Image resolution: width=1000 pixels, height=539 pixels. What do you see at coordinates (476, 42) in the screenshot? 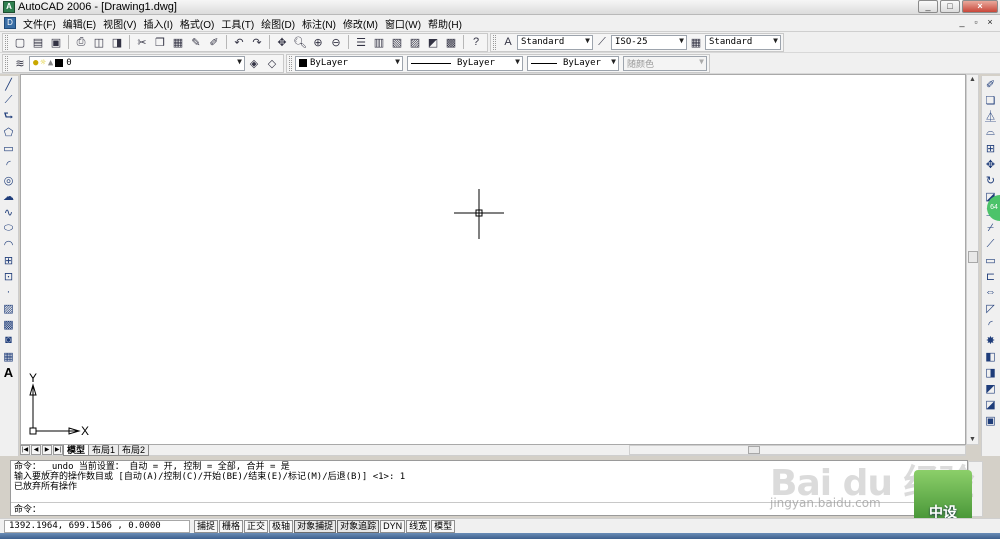
I see `help-icon: ?` at bounding box center [476, 42].